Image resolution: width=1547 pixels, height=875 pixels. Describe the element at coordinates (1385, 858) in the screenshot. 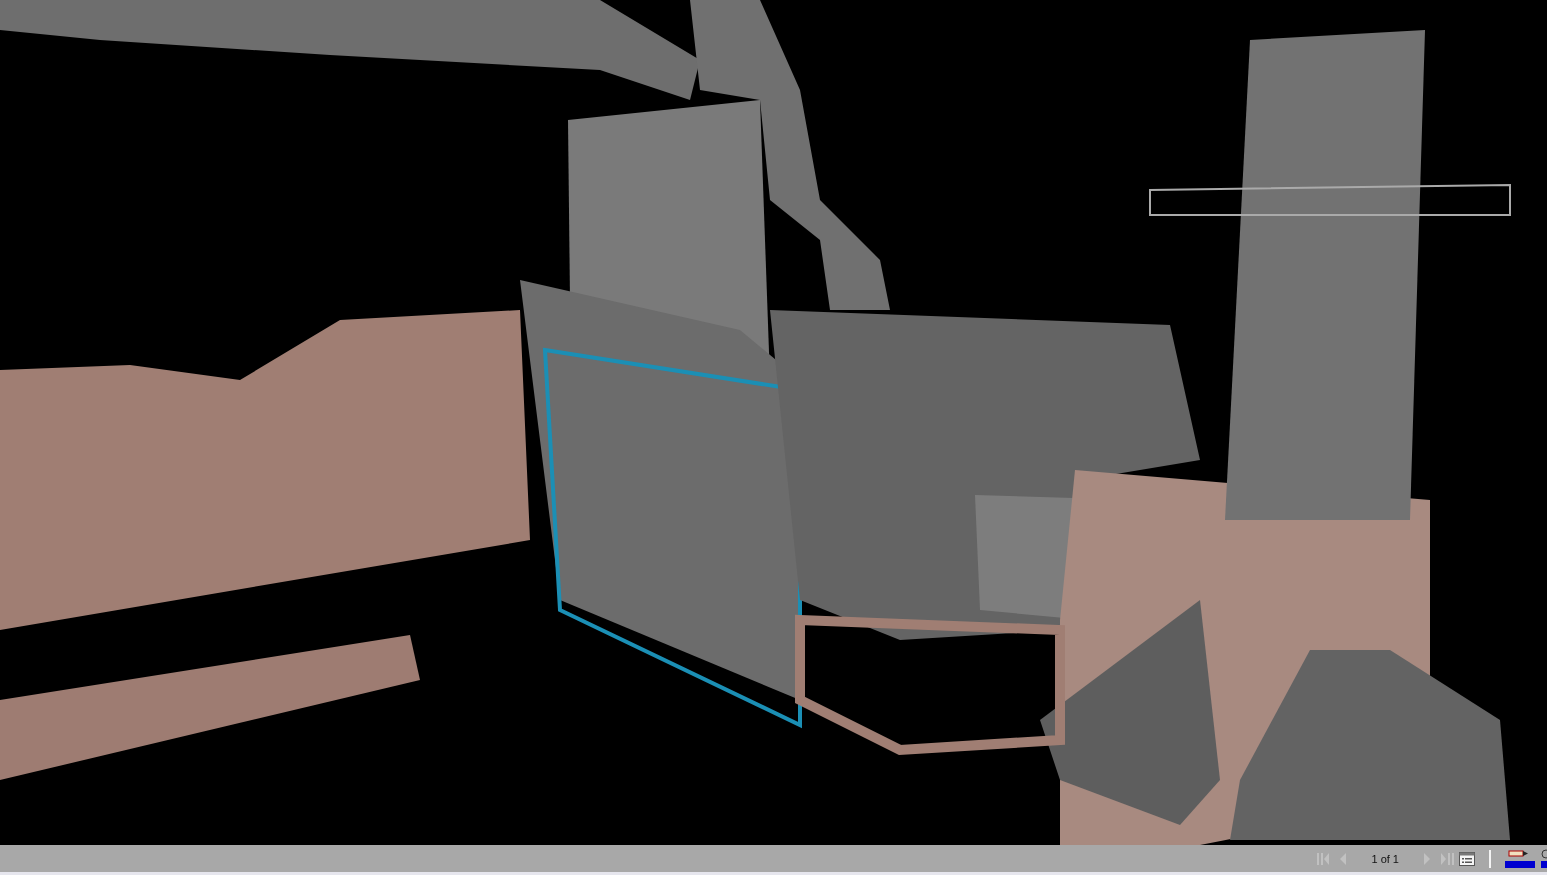

I see `page-counter: 1 of 1` at that location.